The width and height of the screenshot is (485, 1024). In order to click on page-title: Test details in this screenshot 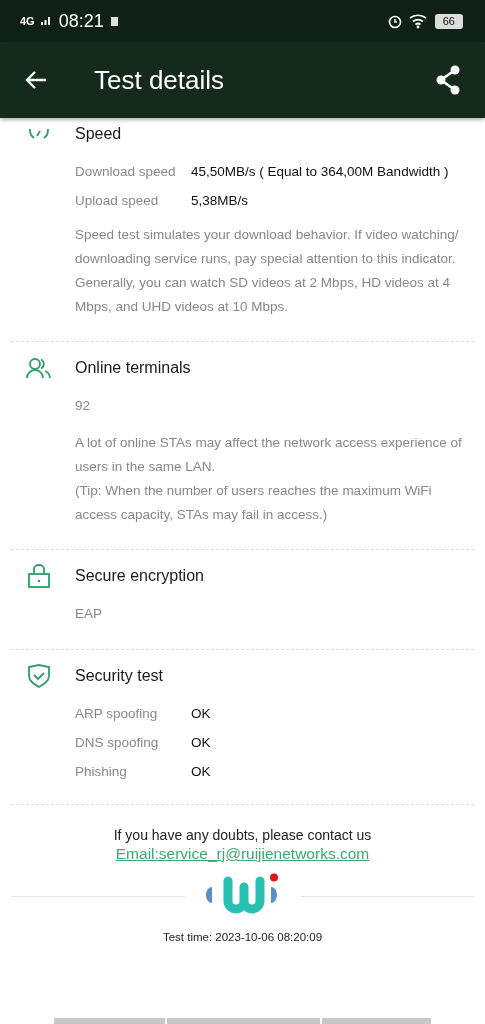, I will do `click(160, 80)`.